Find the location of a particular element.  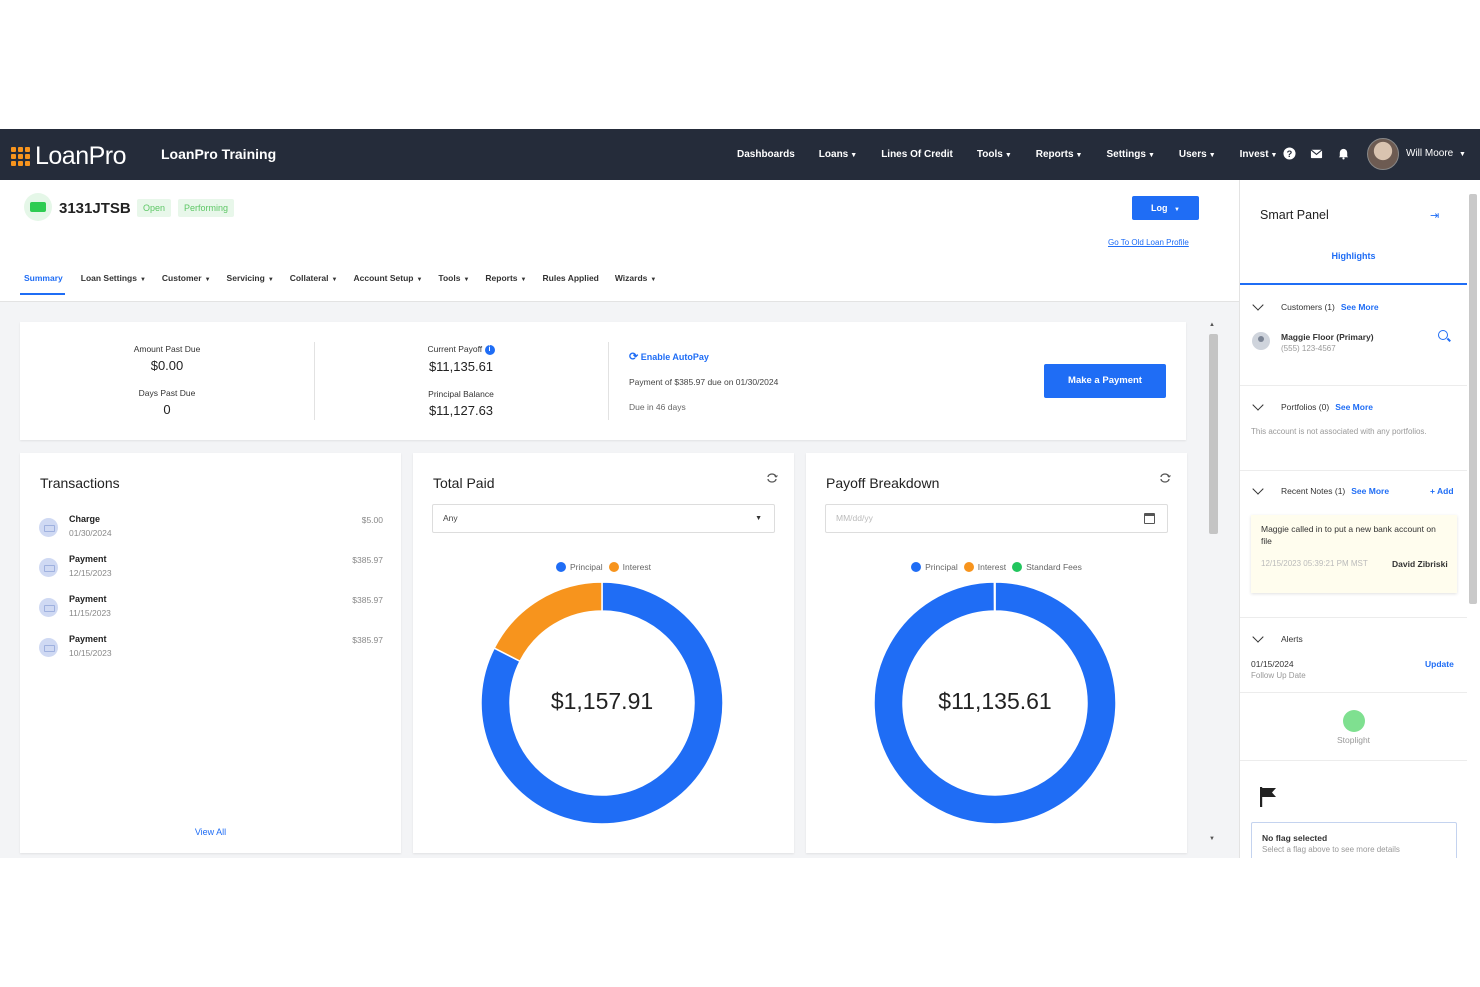

next-payment-info: Payment of $385.97 due on 01/30/2024 is located at coordinates (704, 382).